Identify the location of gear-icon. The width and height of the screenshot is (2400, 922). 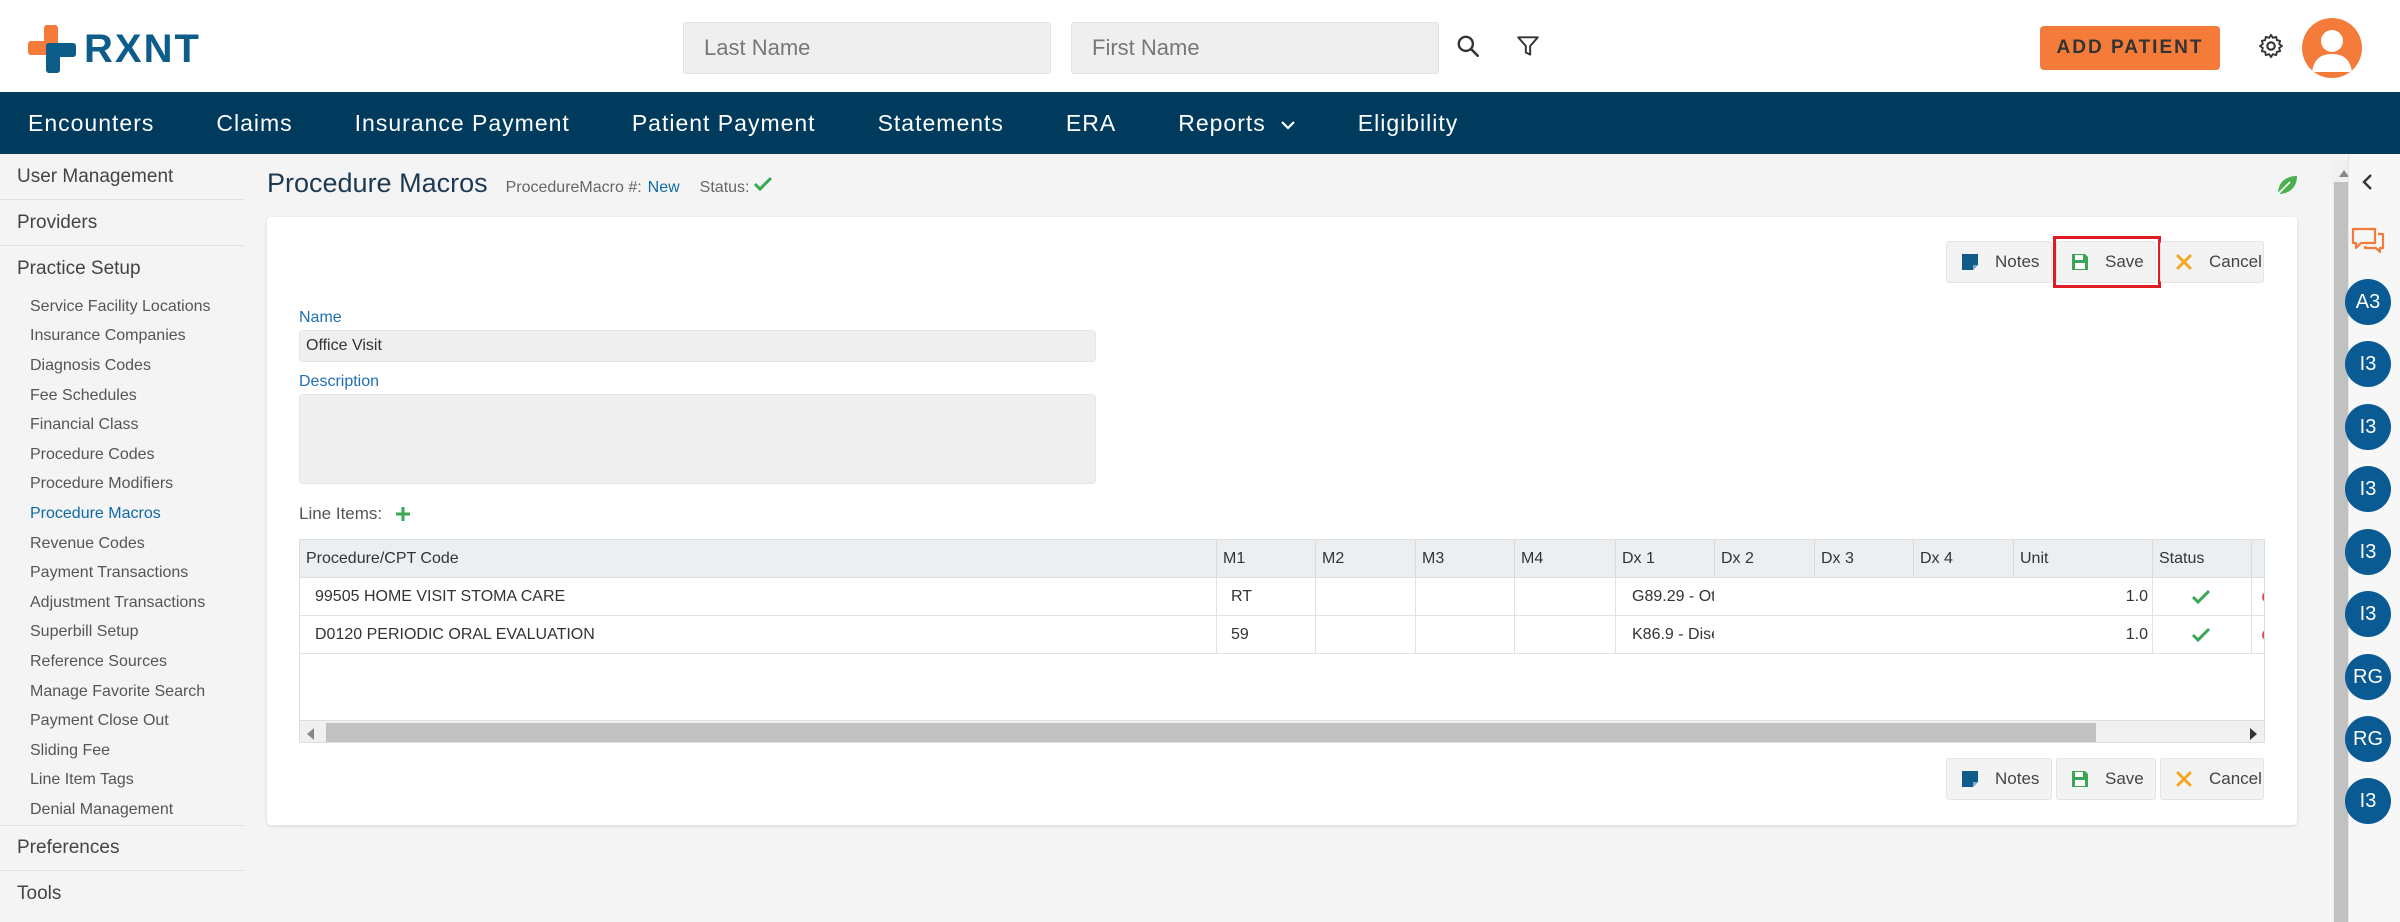
(2271, 46).